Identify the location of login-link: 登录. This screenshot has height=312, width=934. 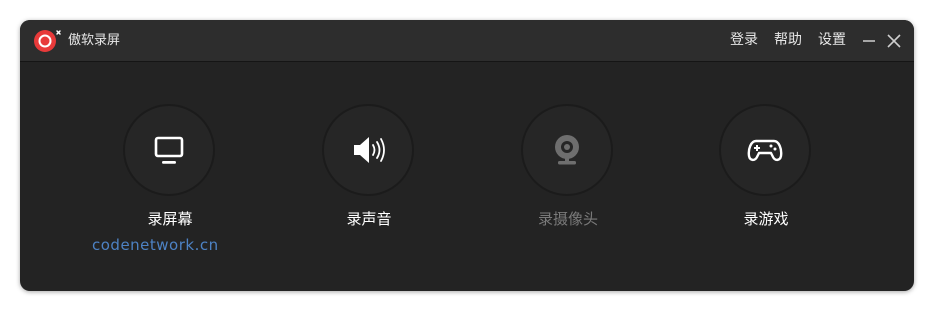
(744, 40).